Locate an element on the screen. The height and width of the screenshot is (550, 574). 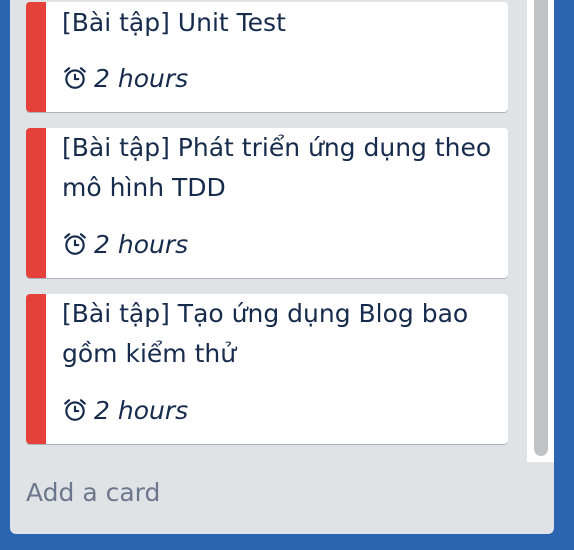
card-title-line: [Bài tập] Phát triển ứng dụng theo is located at coordinates (277, 147).